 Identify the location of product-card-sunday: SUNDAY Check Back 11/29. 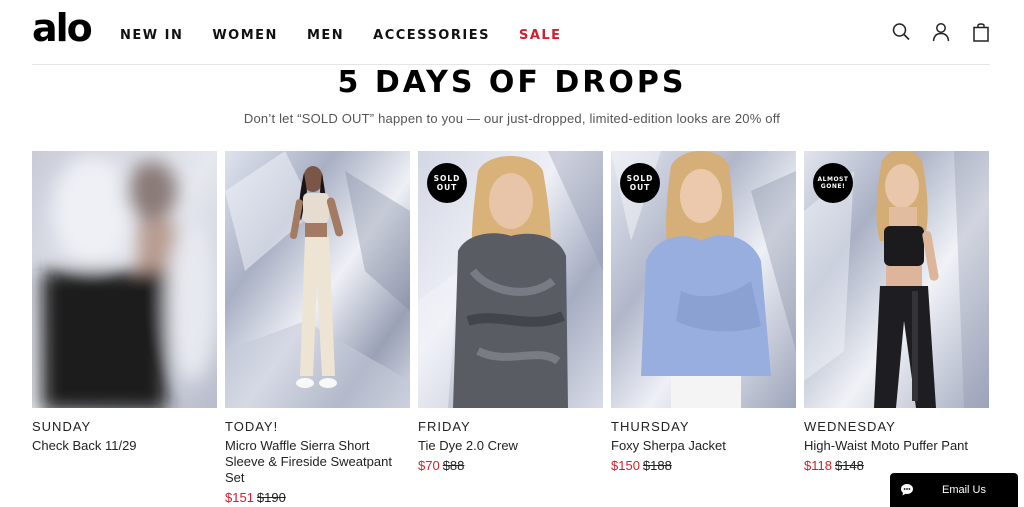
(124, 328).